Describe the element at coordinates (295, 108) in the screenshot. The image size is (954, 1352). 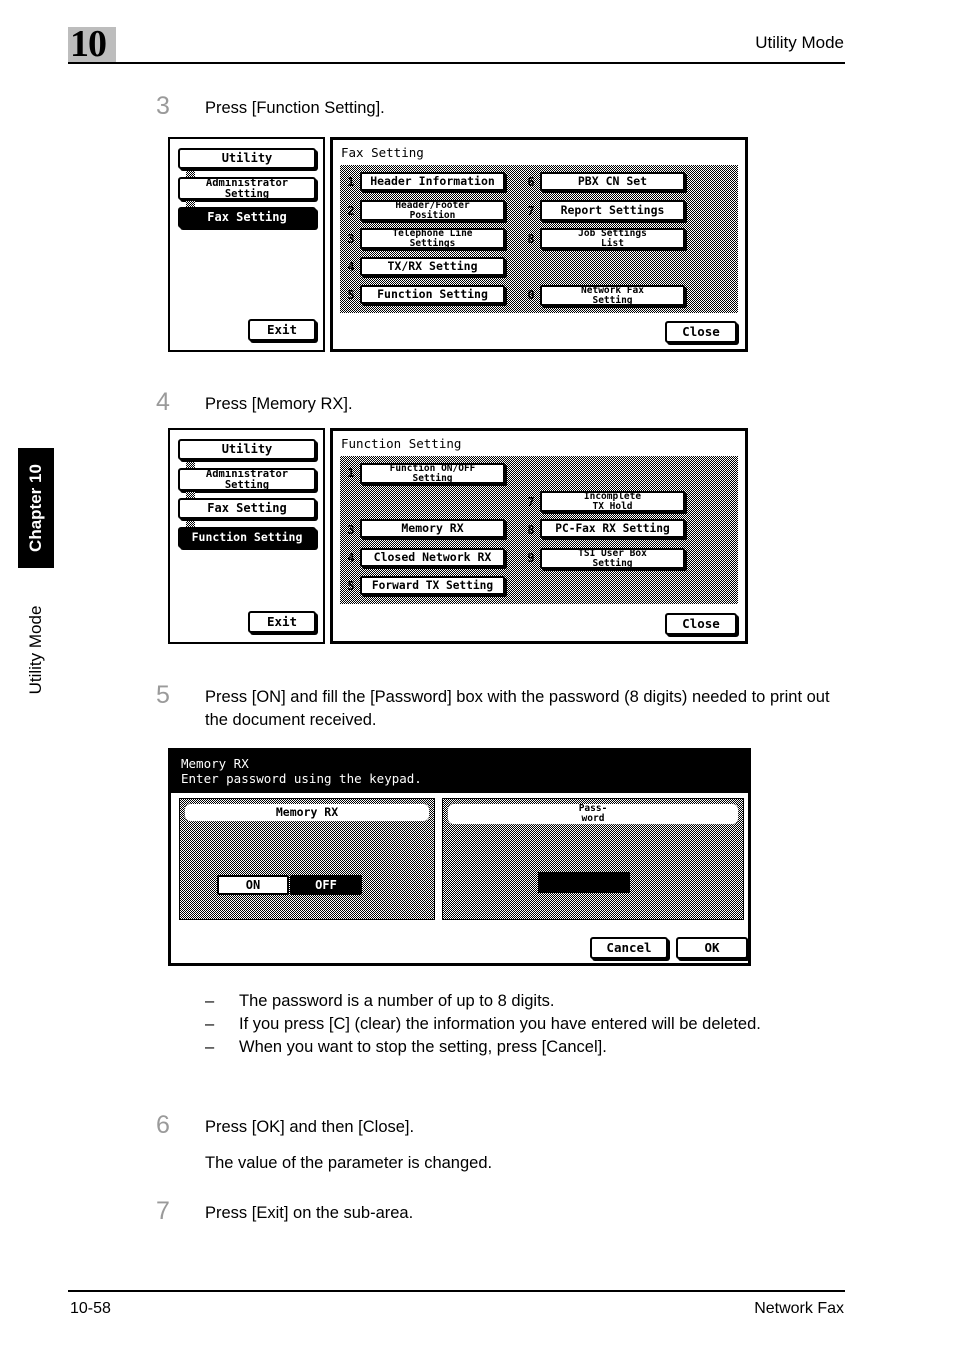
I see `step-3-text: Press [Function Setting].` at that location.